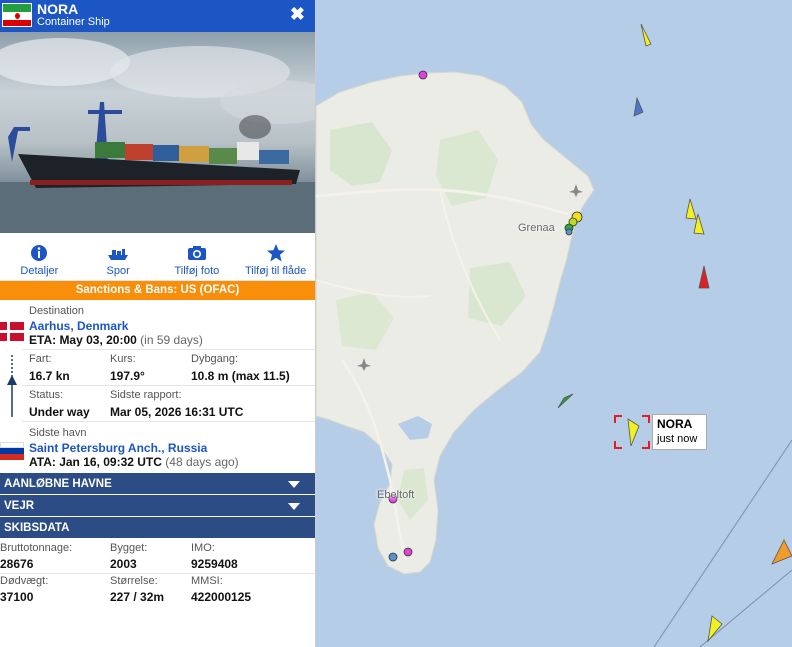 Image resolution: width=792 pixels, height=647 pixels. What do you see at coordinates (679, 432) in the screenshot?
I see `vessel-tooltip: NORA just now` at bounding box center [679, 432].